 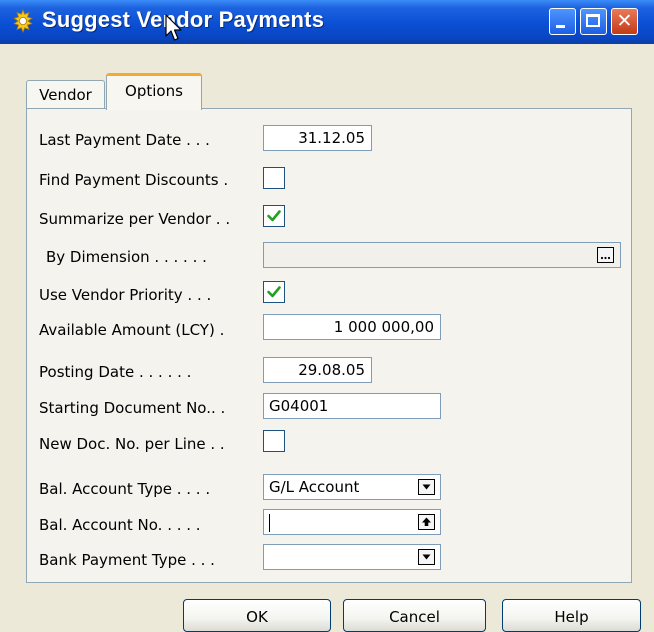 I want to click on ellipsis-icon, so click(x=605, y=258).